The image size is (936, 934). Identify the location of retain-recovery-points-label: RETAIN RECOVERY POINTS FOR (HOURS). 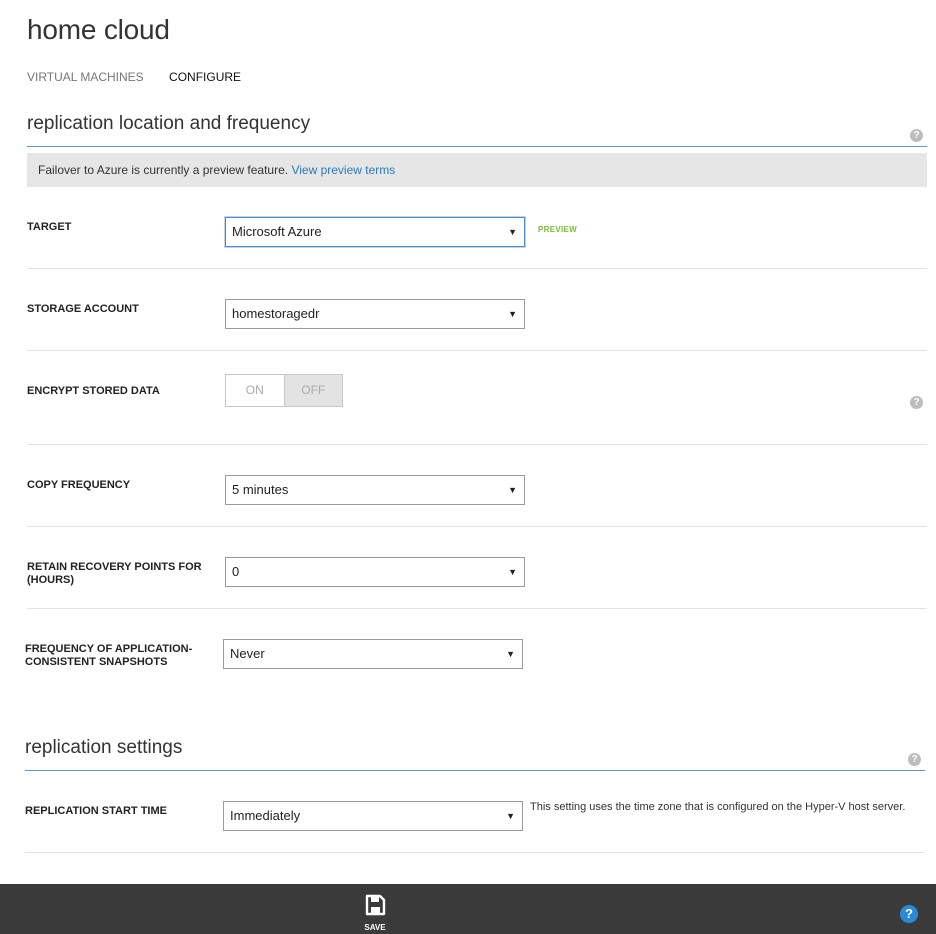
(114, 574).